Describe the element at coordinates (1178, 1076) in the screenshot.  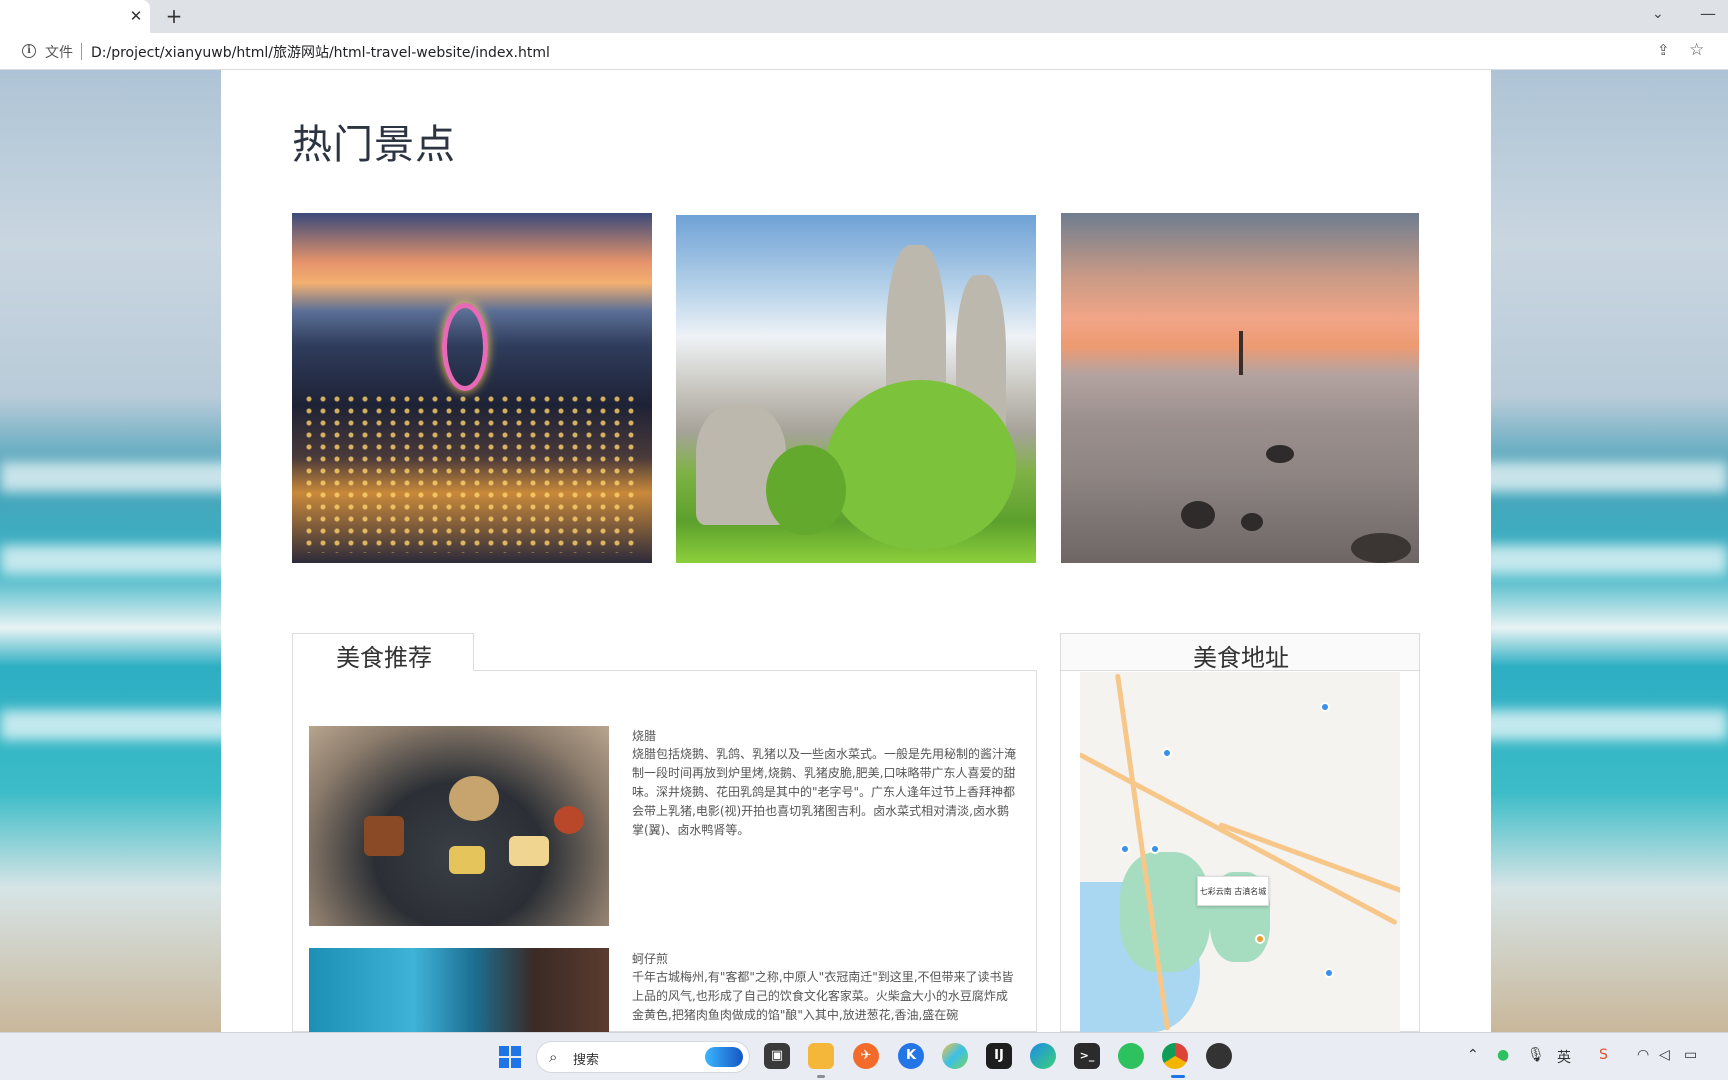
I see `app-active-indicator` at that location.